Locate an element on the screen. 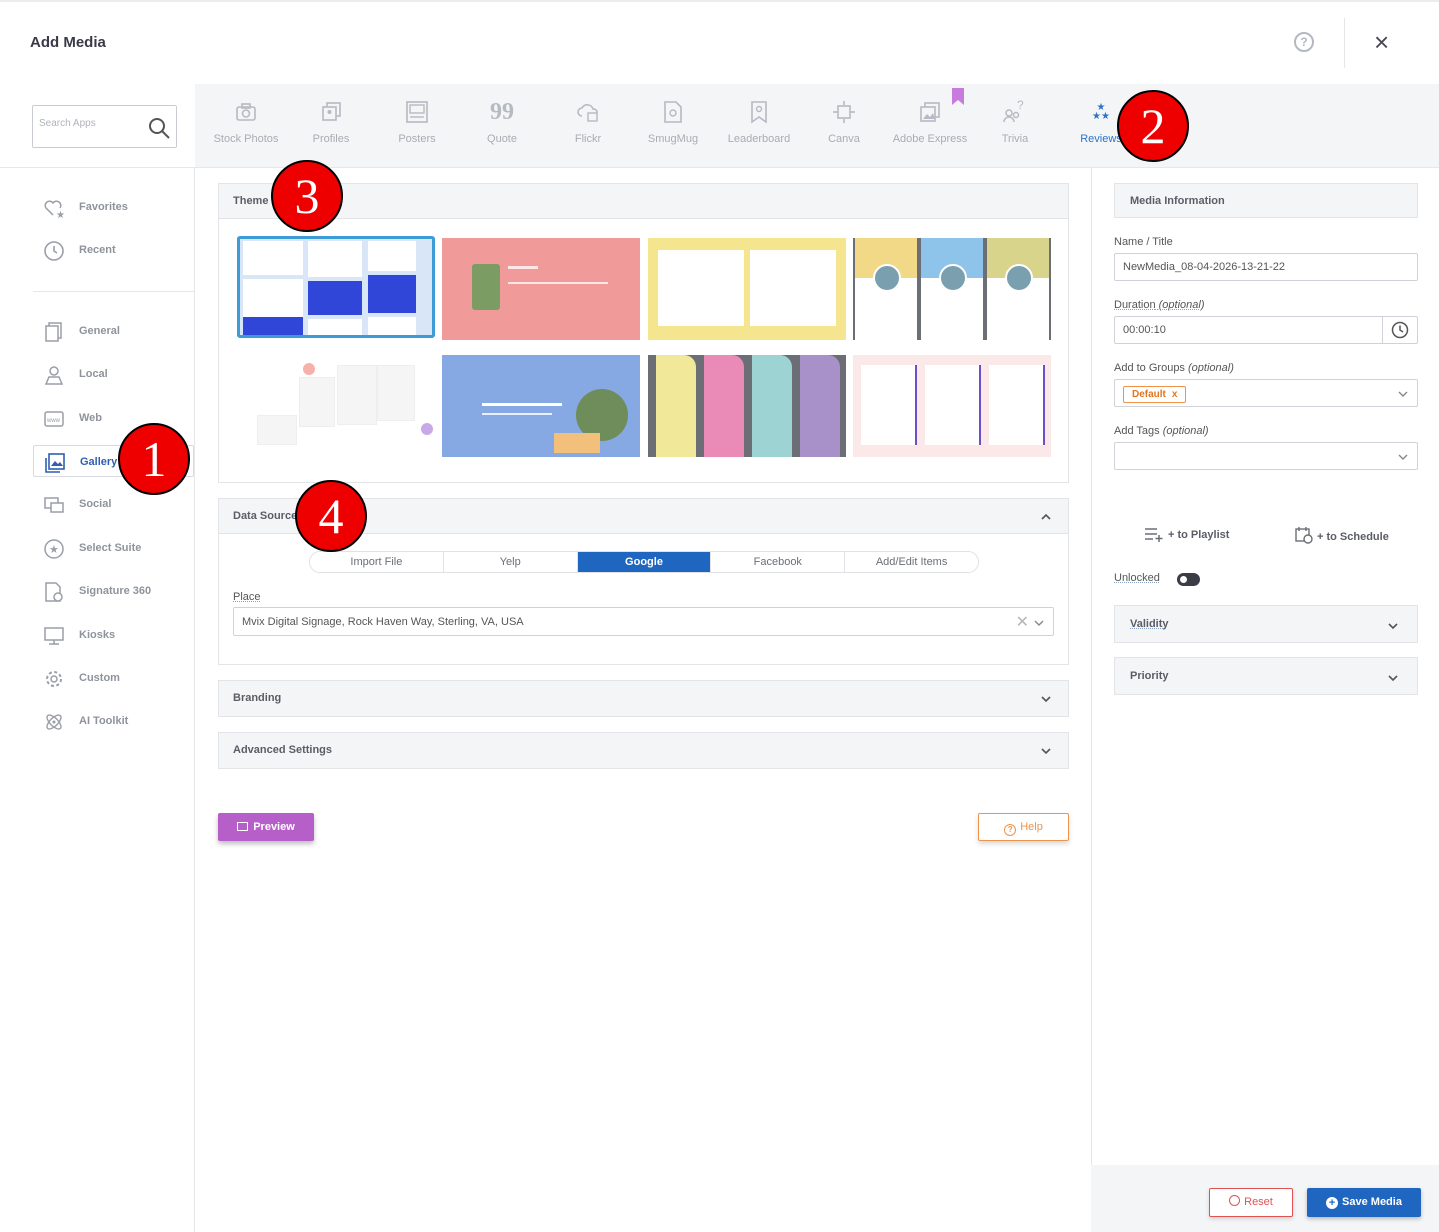  name-field: NewMedia_08-04-2026-13-21-22 is located at coordinates (1266, 267).